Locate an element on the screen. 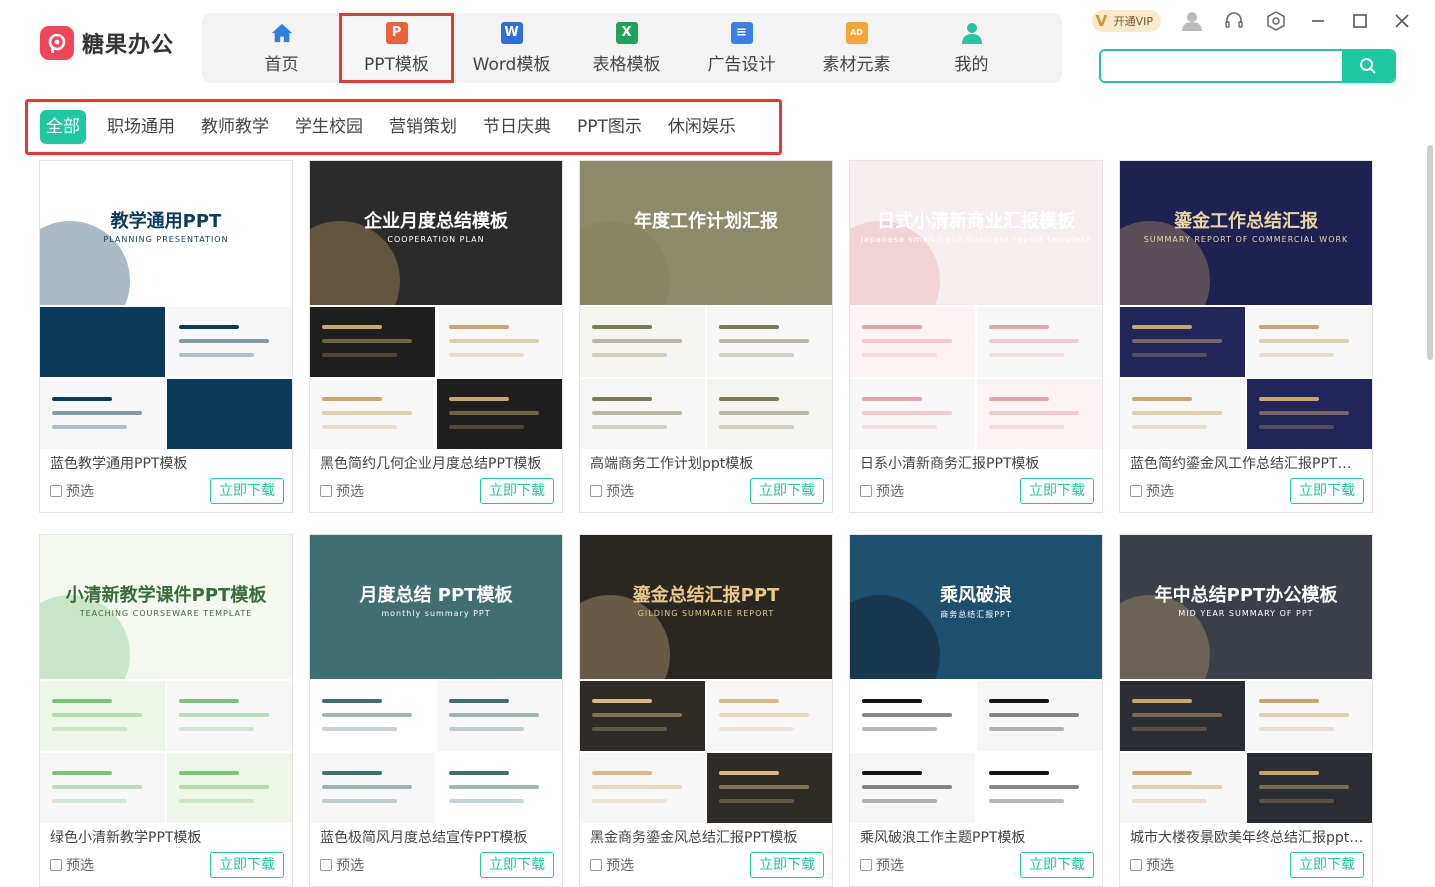 The width and height of the screenshot is (1435, 887). cover-subtitle: PLANNING PRESENTATION is located at coordinates (166, 239).